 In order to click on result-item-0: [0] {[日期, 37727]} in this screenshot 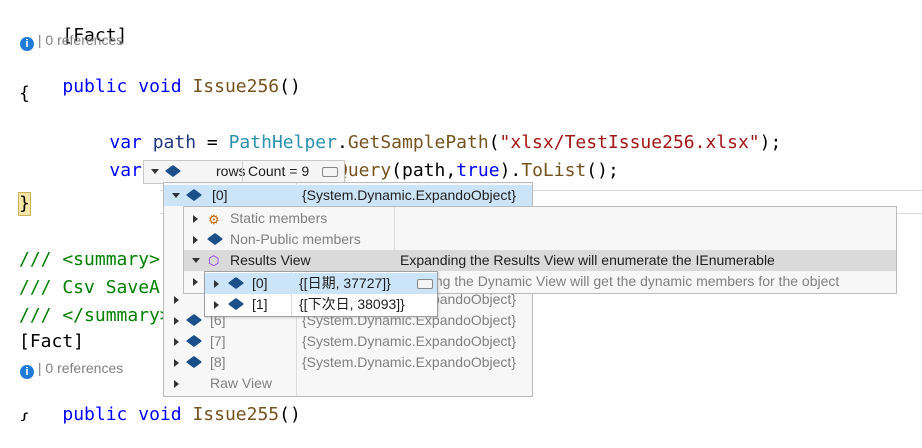, I will do `click(321, 283)`.